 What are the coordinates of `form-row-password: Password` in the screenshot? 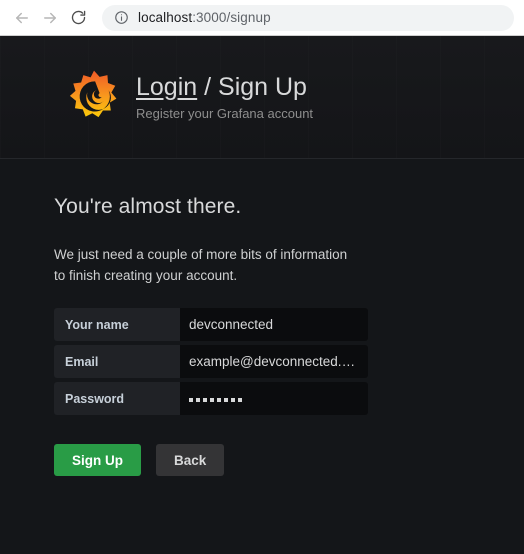 It's located at (211, 399).